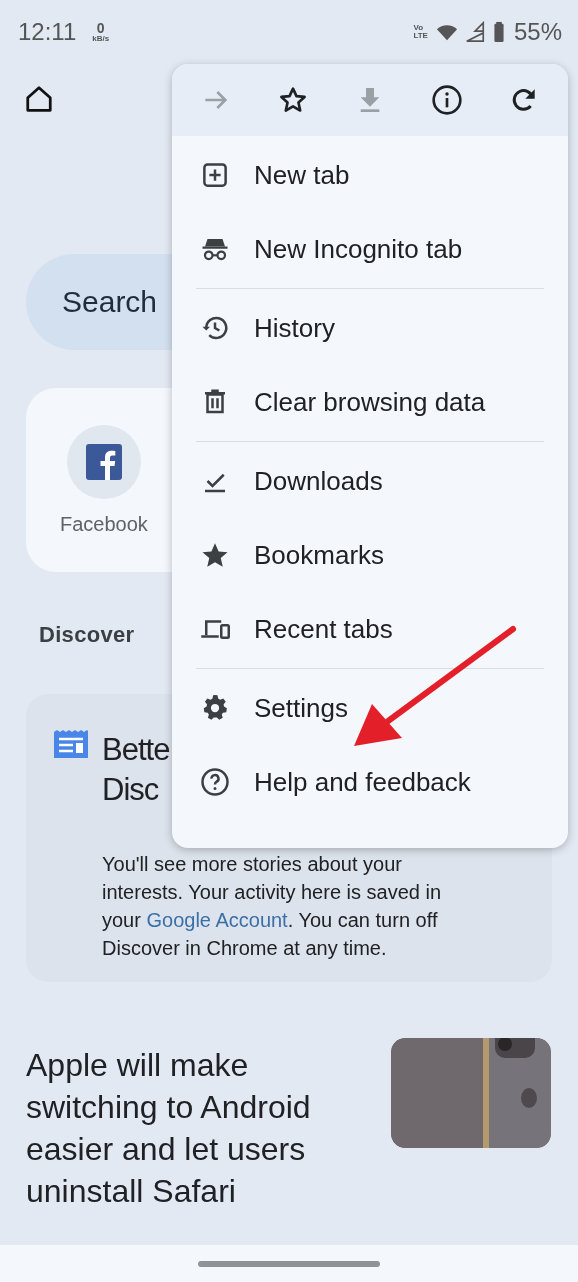  What do you see at coordinates (136, 750) in the screenshot?
I see `card-title: Bette` at bounding box center [136, 750].